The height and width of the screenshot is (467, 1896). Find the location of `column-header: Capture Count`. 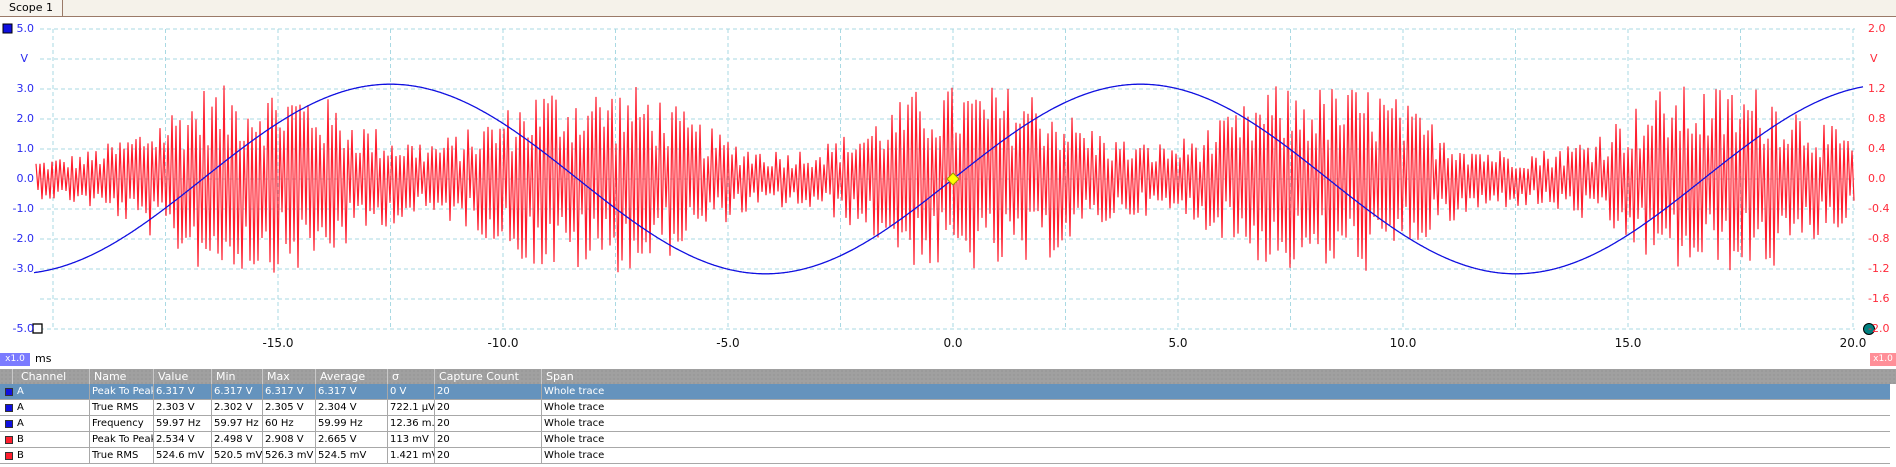

column-header: Capture Count is located at coordinates (487, 376).